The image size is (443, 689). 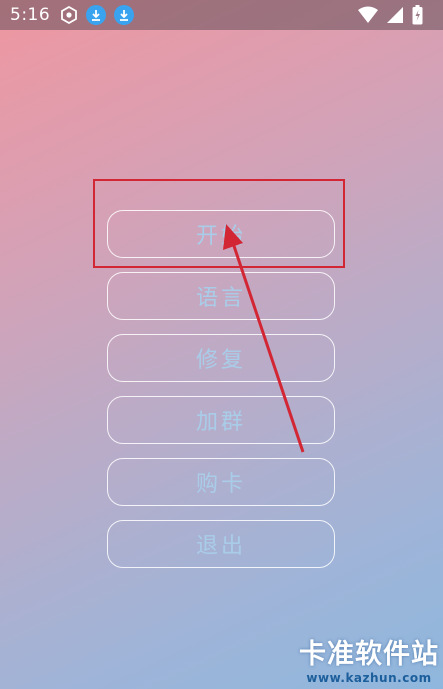 I want to click on annotation-arrow, so click(x=264, y=338).